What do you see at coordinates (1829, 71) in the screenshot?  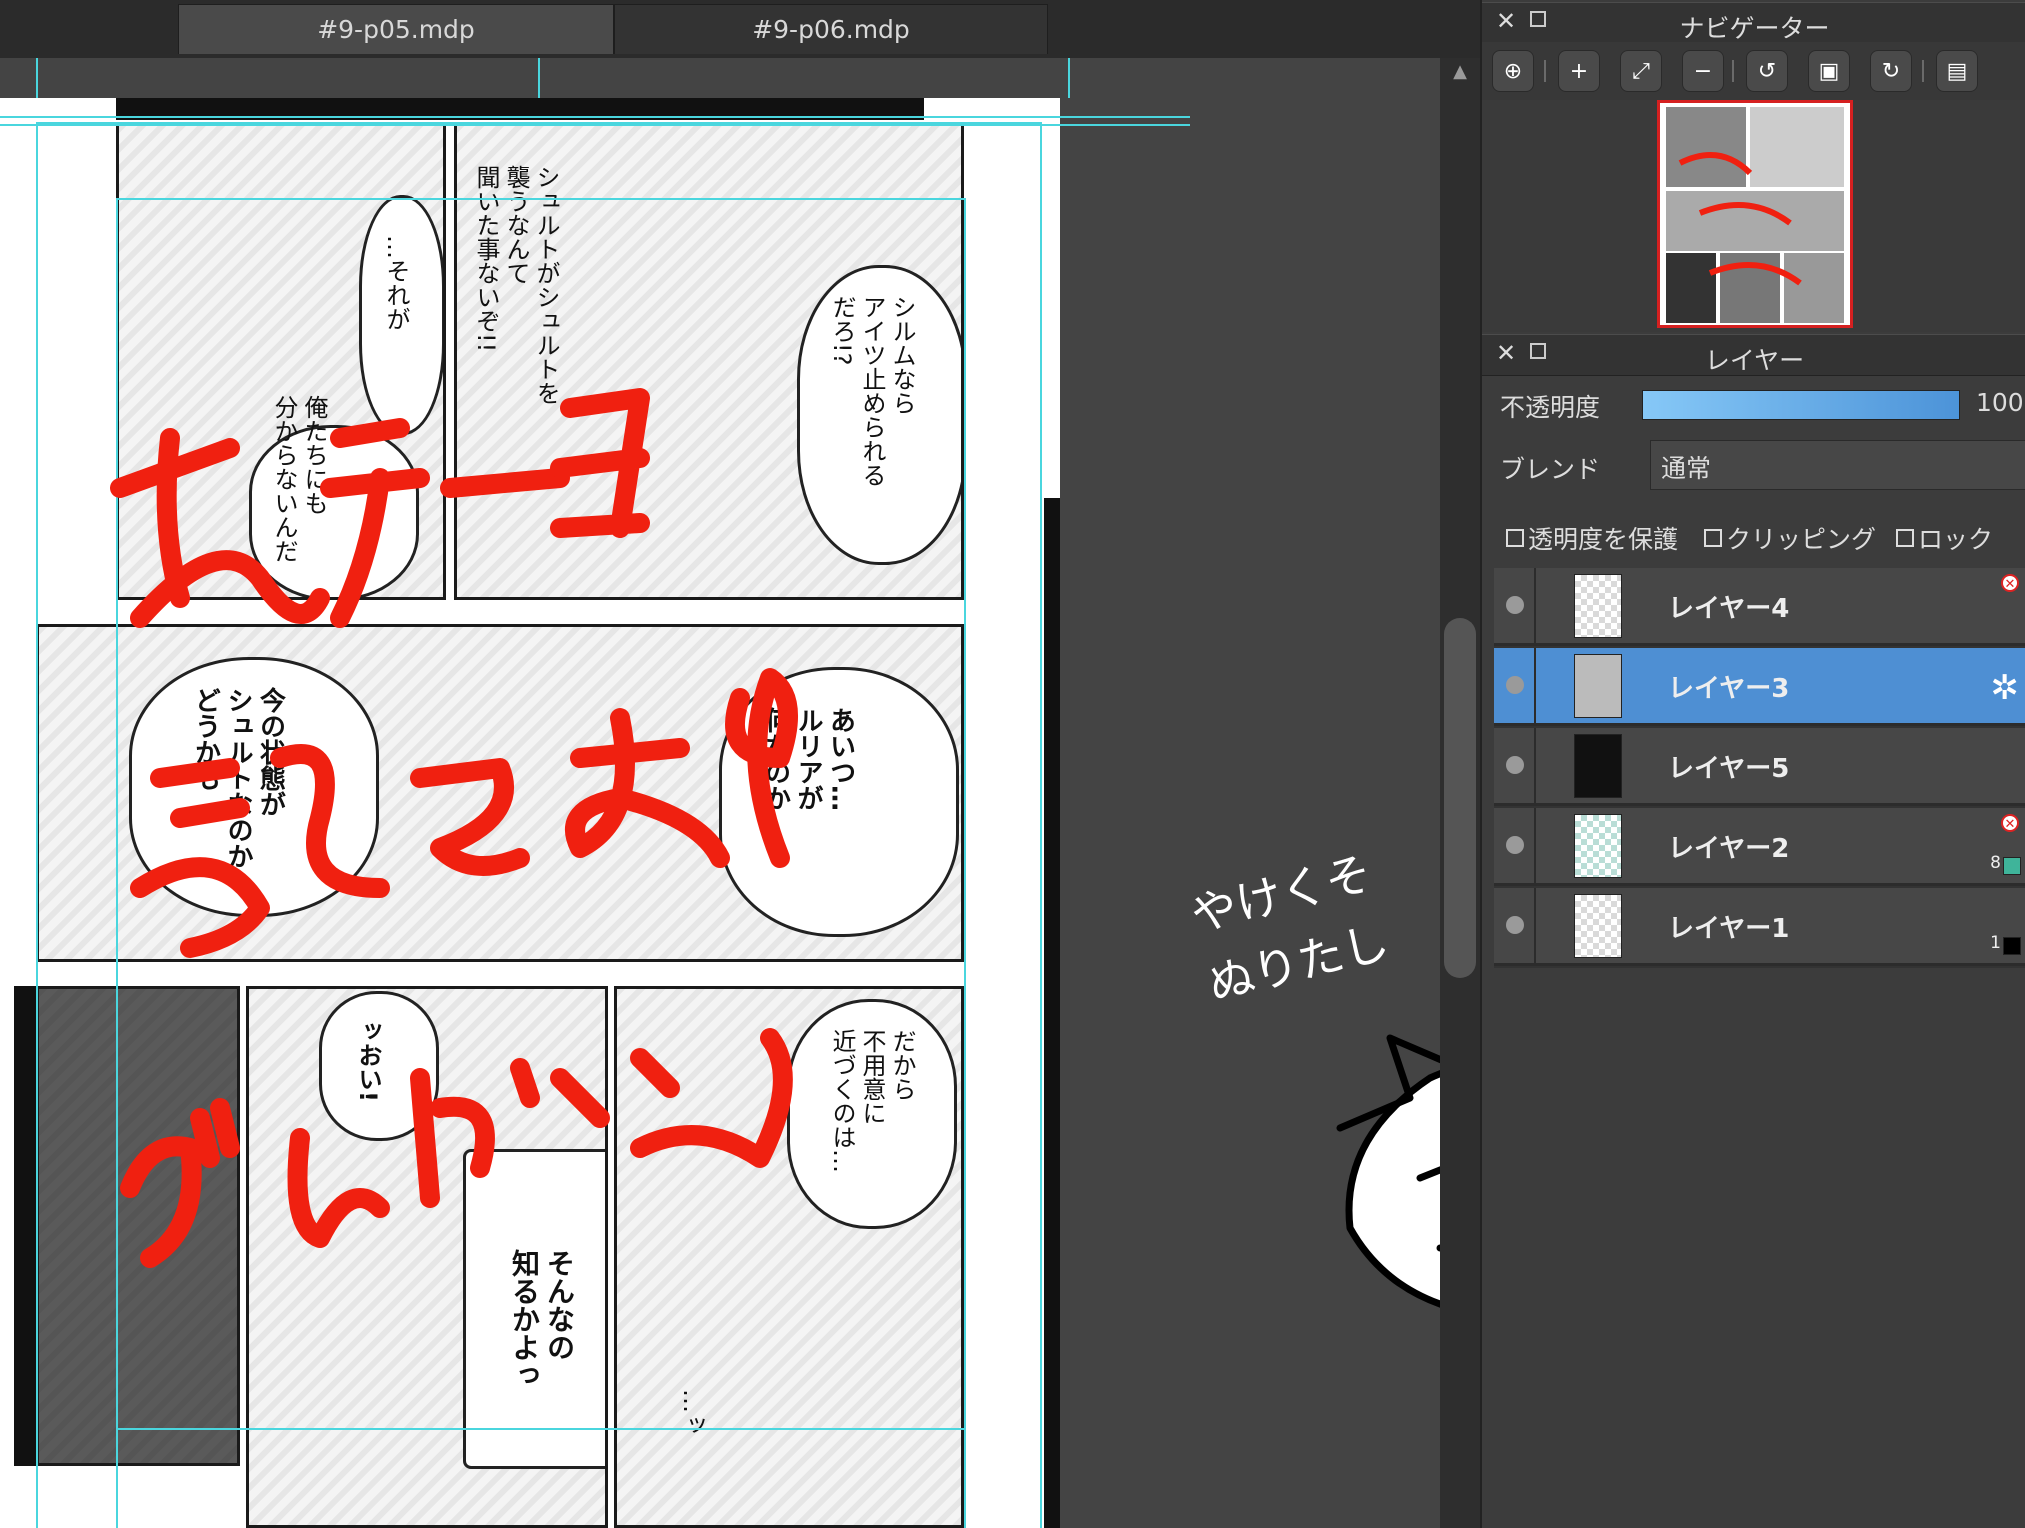 I see `fullscreen-icon: ▣` at bounding box center [1829, 71].